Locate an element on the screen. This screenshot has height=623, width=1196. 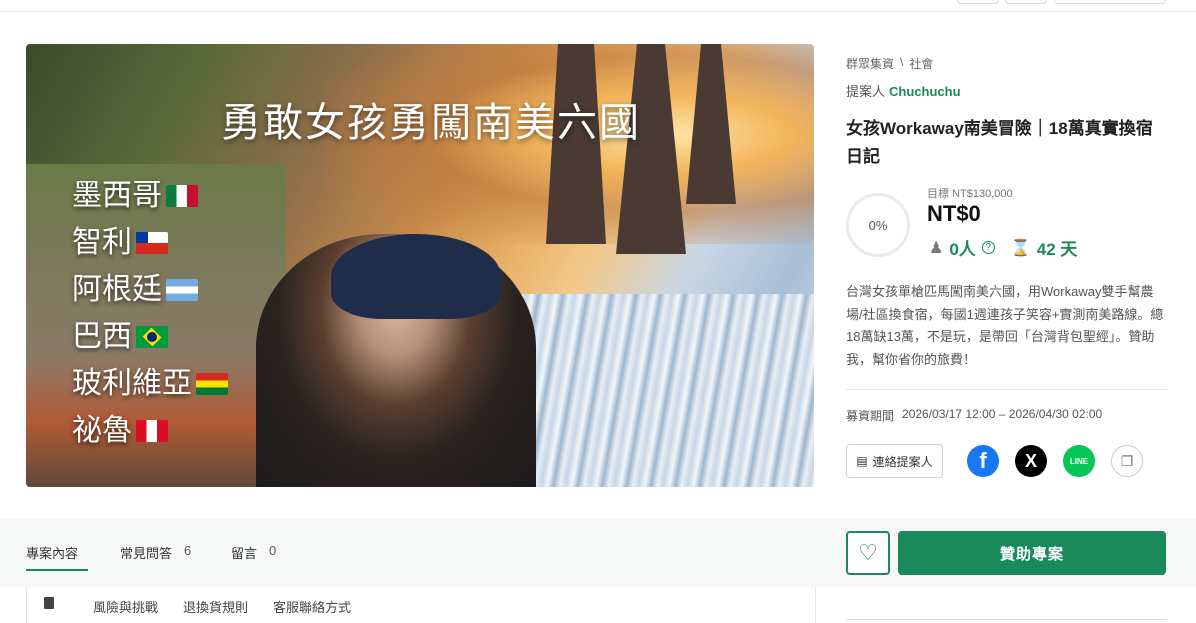
active-tab-indicator is located at coordinates (57, 570).